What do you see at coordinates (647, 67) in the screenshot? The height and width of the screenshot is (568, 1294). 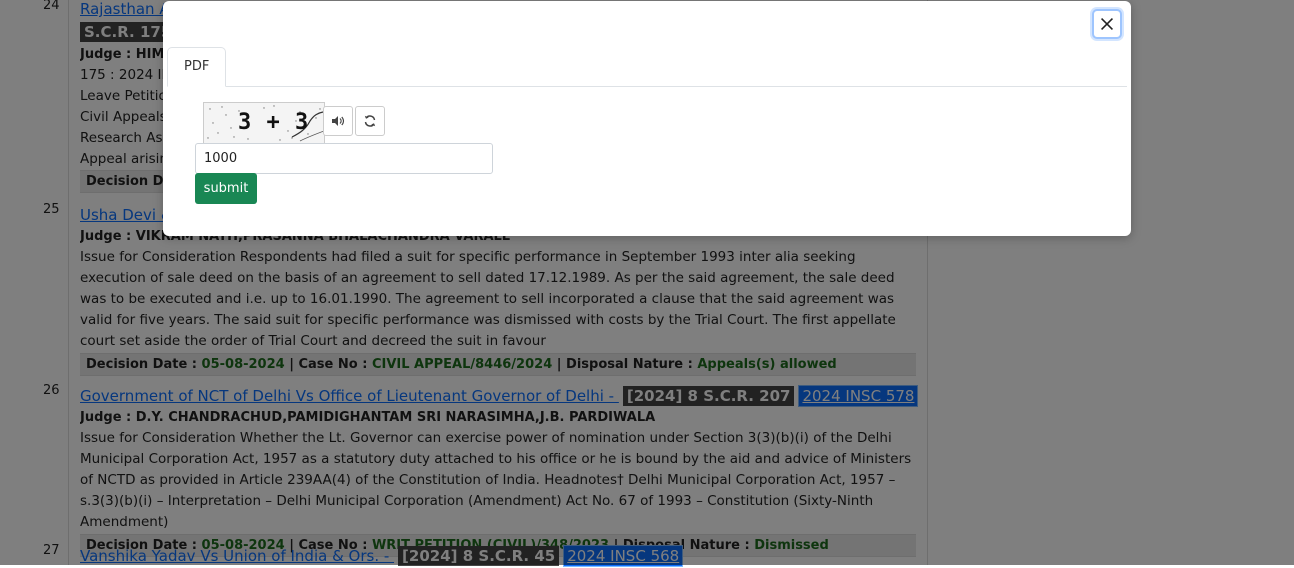 I see `modal-tab-bar: PDF` at bounding box center [647, 67].